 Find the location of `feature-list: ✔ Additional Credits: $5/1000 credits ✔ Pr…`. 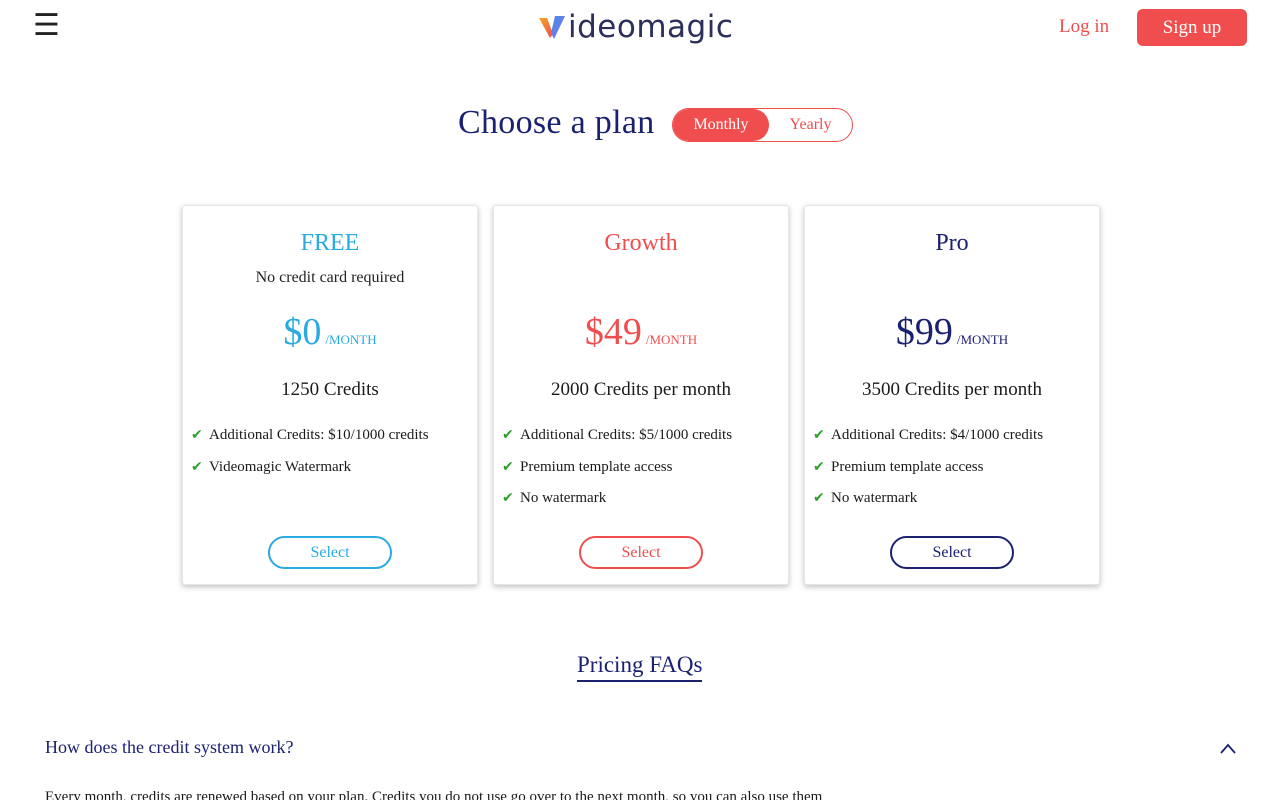

feature-list: ✔ Additional Credits: $5/1000 credits ✔ Pr… is located at coordinates (617, 474).